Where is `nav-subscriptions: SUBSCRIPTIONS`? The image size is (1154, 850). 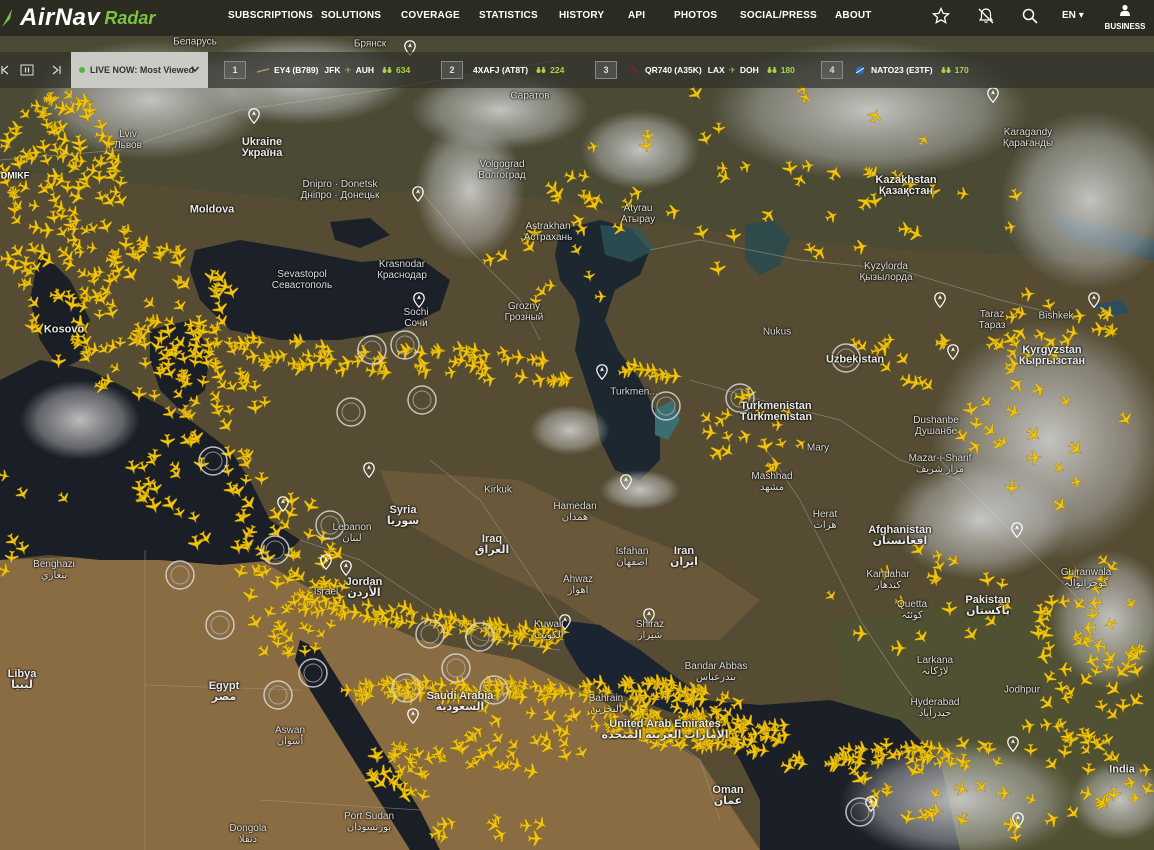
nav-subscriptions: SUBSCRIPTIONS is located at coordinates (270, 15).